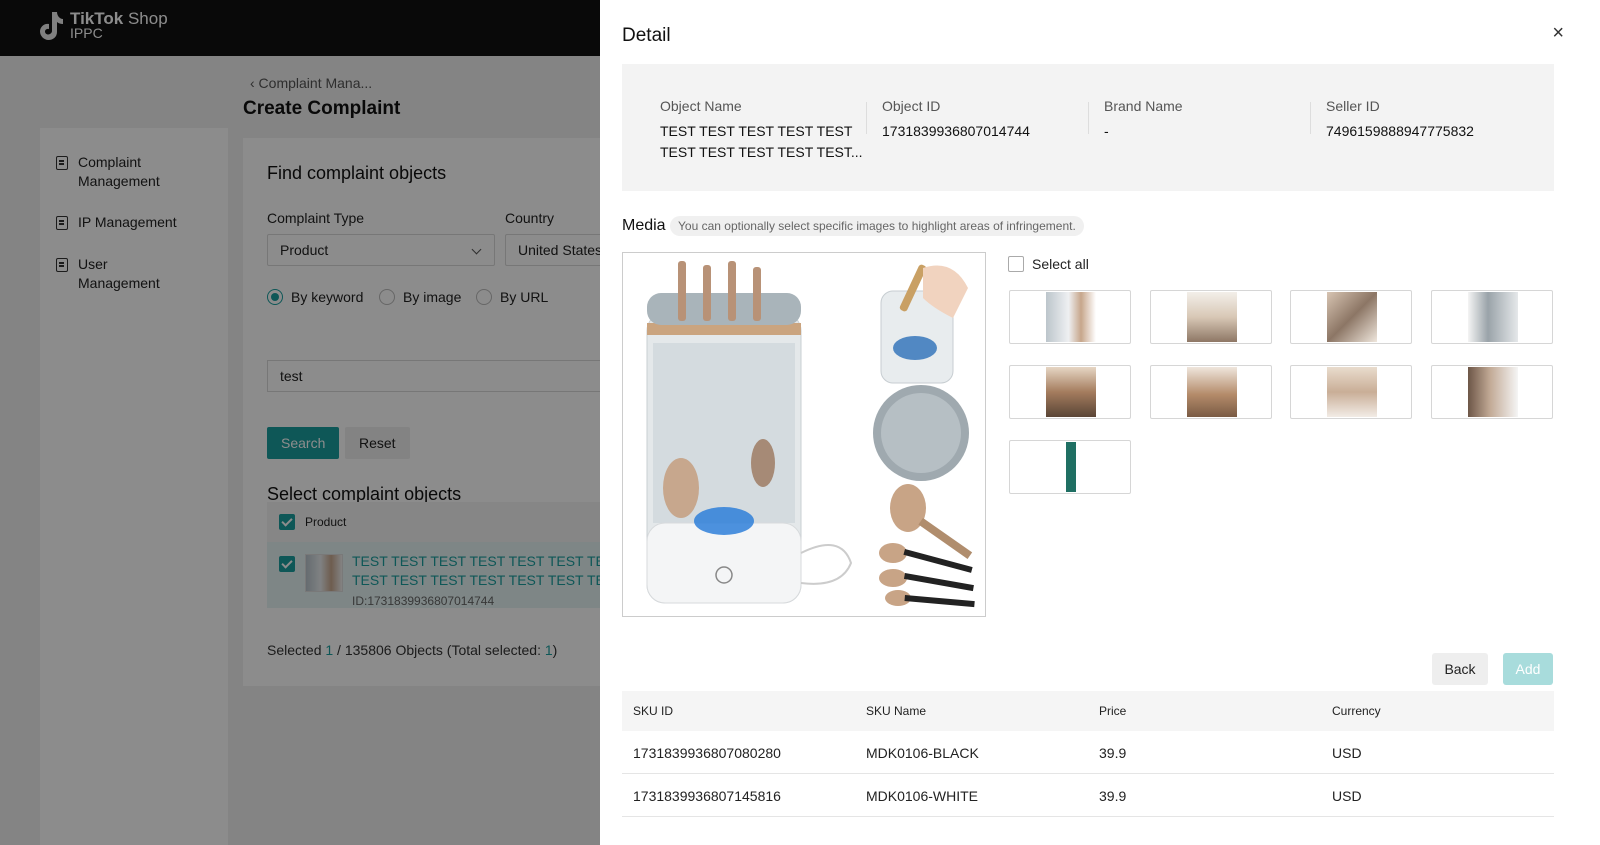 The height and width of the screenshot is (845, 1600). What do you see at coordinates (1460, 669) in the screenshot?
I see `back-button: Back` at bounding box center [1460, 669].